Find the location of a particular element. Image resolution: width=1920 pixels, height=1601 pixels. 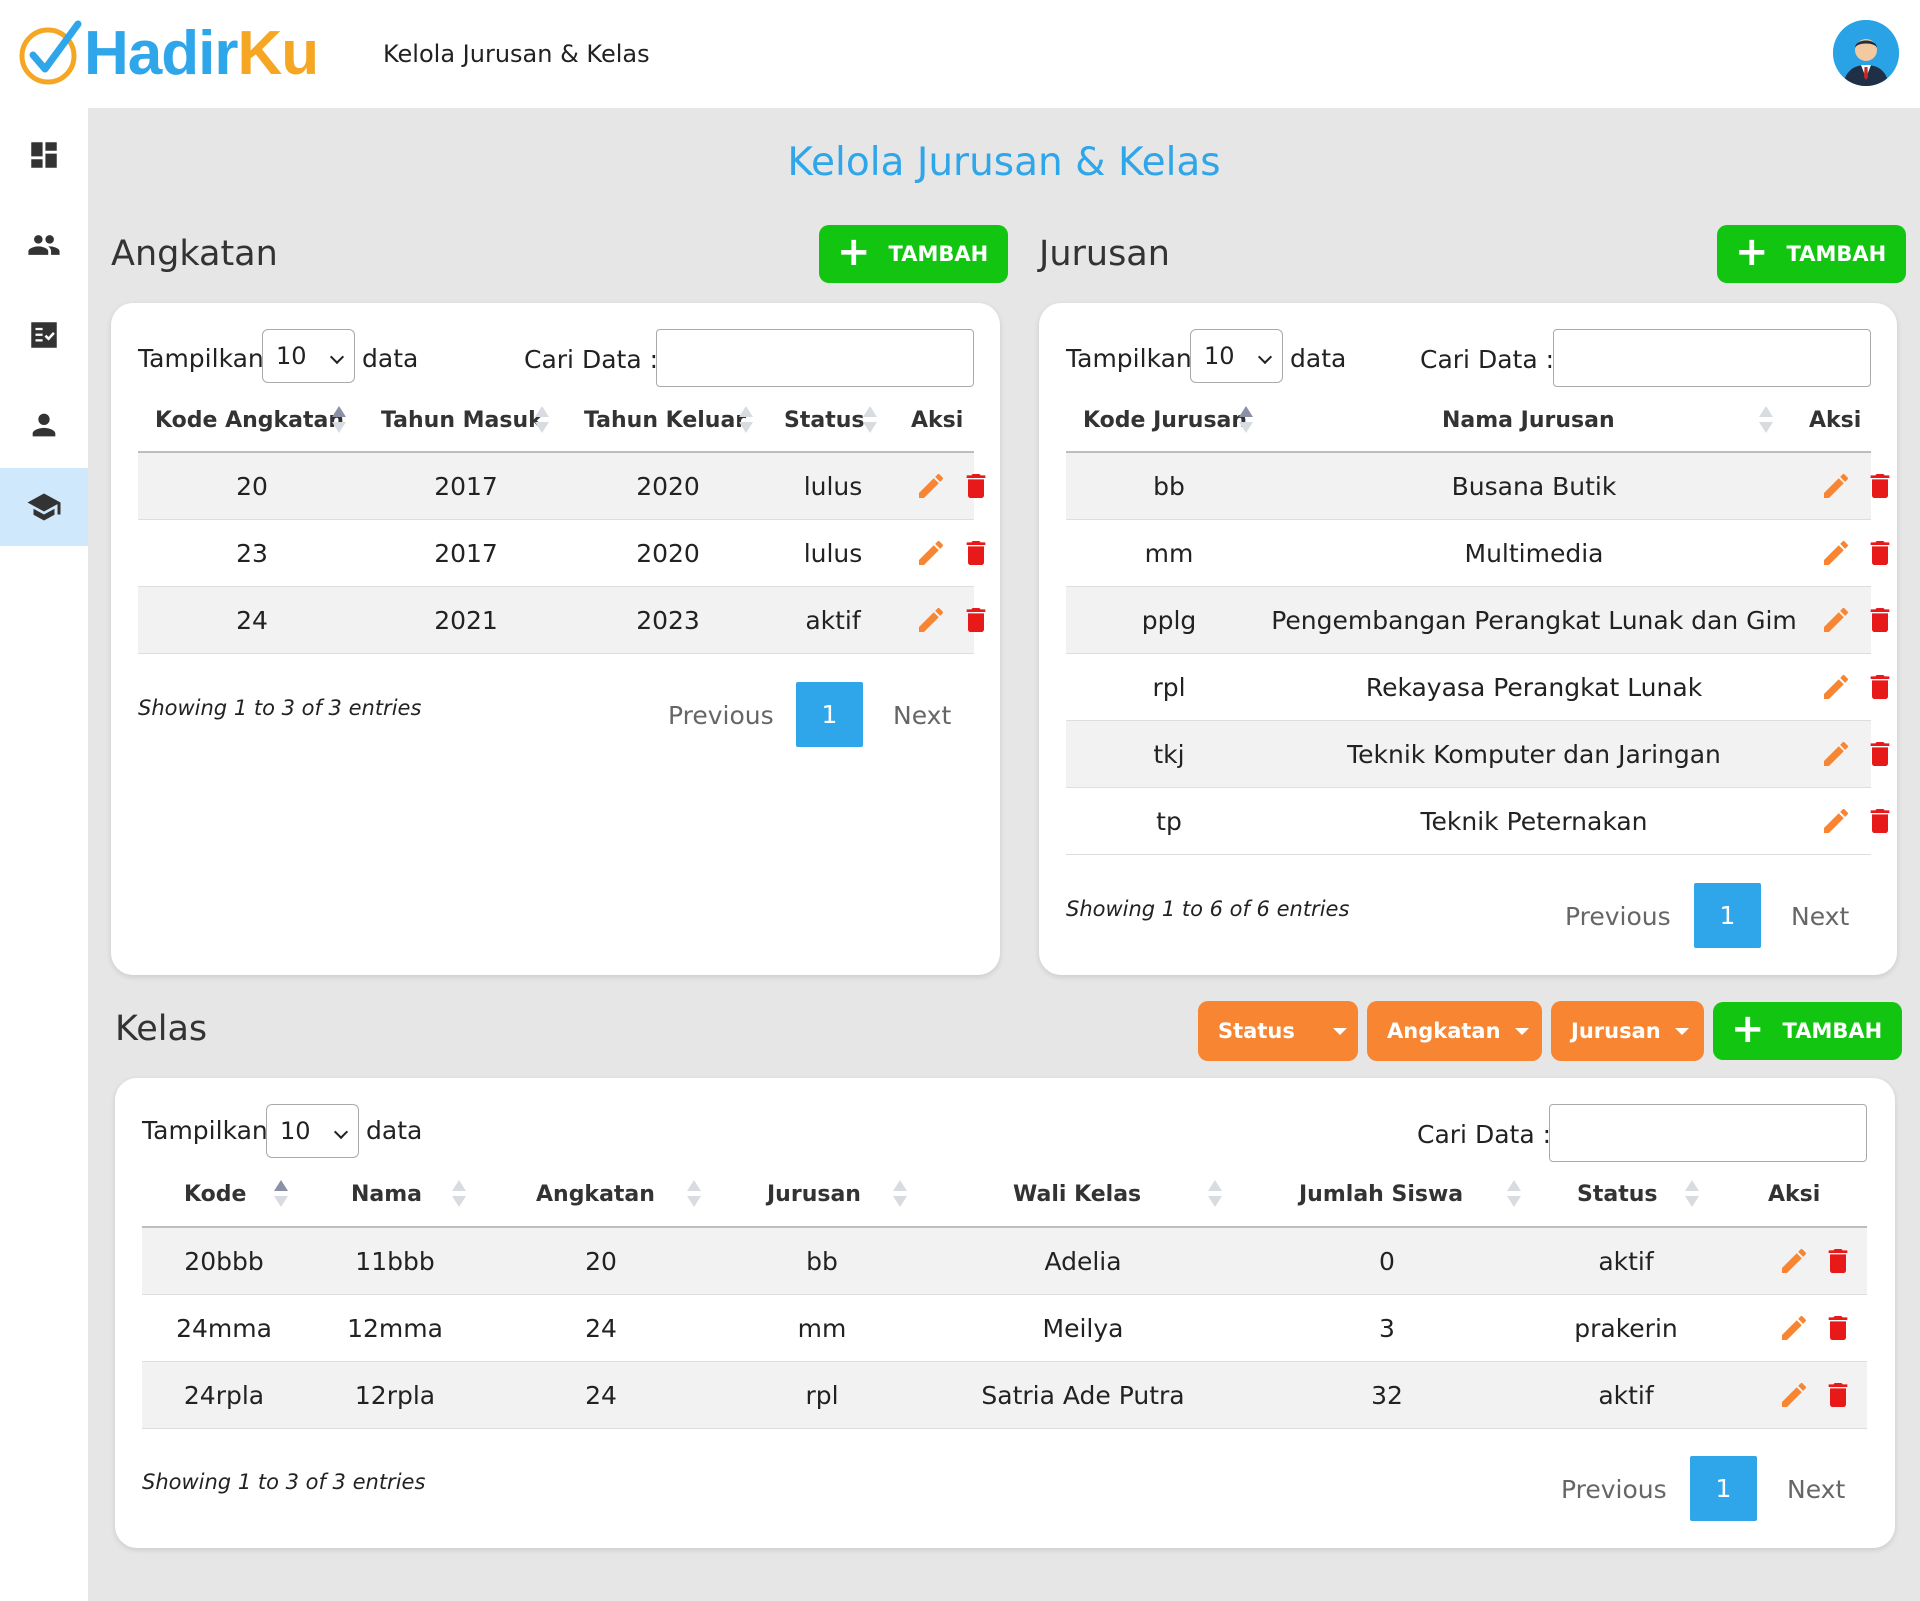

table-cell: bb is located at coordinates (822, 1261).